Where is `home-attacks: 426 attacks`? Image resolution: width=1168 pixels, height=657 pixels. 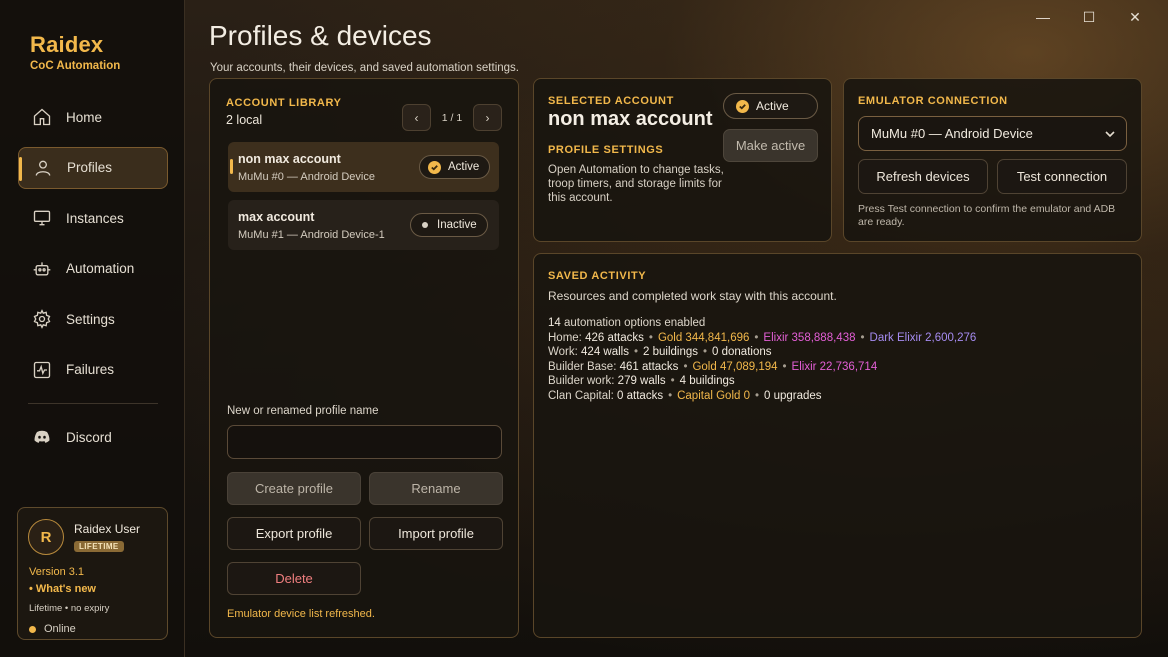
home-attacks: 426 attacks is located at coordinates (614, 337).